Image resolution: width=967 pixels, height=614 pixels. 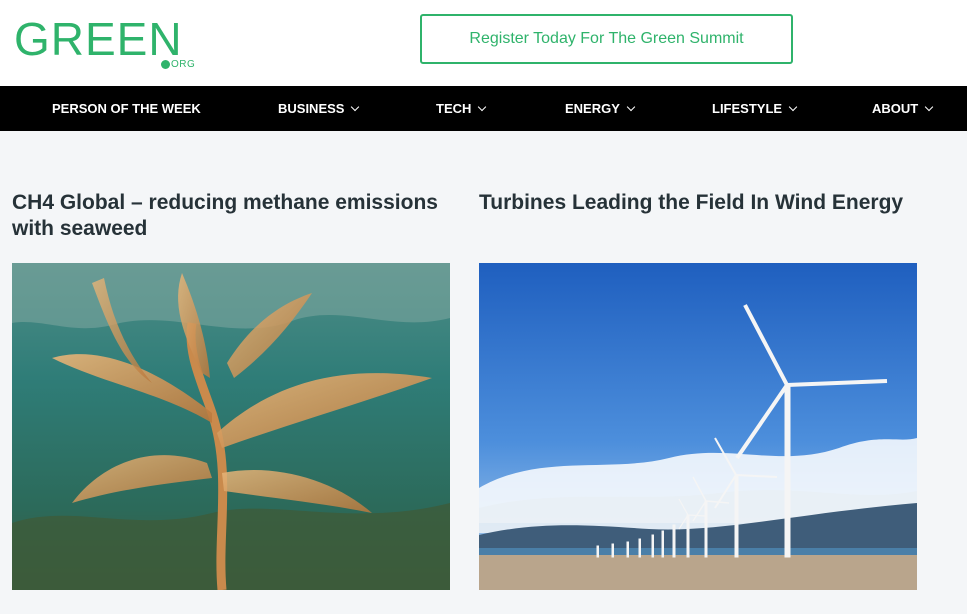 I want to click on register-summit-button: Register Today For The Green Summit, so click(x=606, y=39).